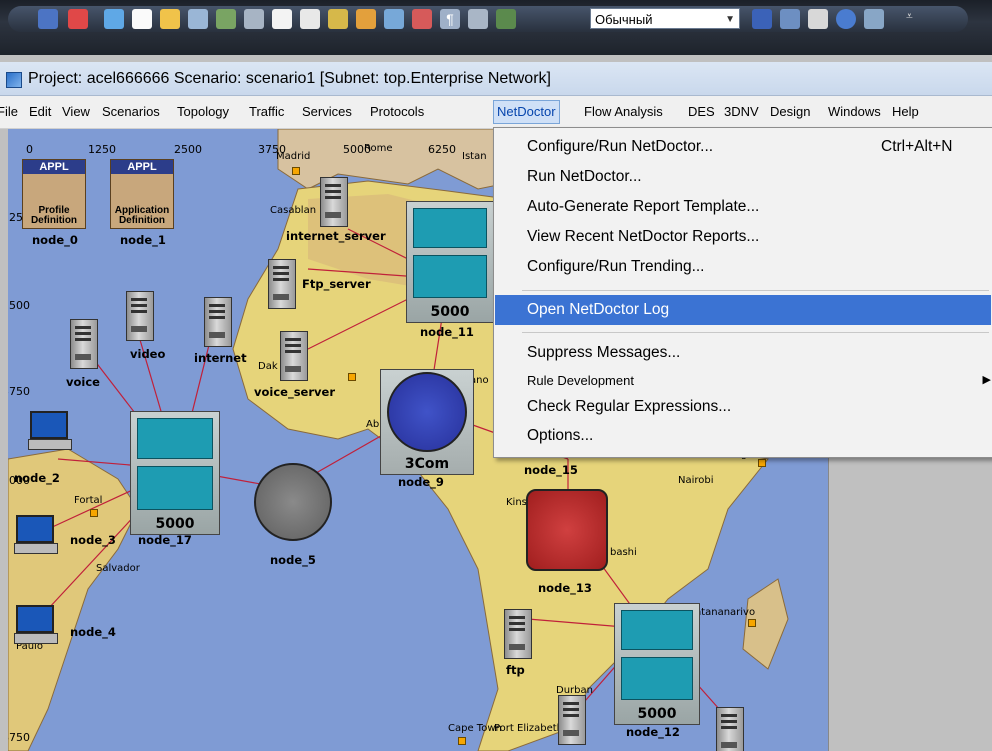  Describe the element at coordinates (422, 19) in the screenshot. I see `clear-icon` at that location.